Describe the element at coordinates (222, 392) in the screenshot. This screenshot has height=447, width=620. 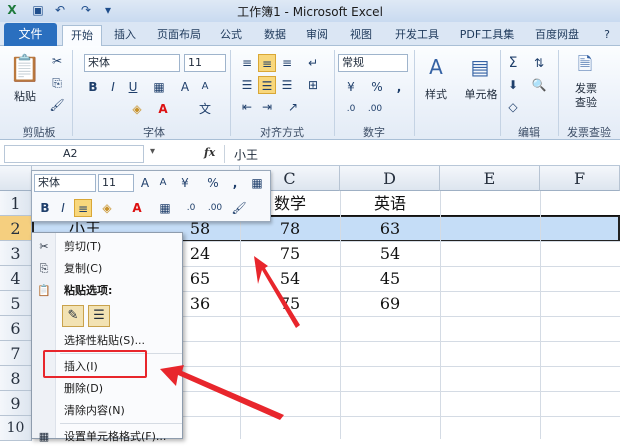
I see `arrow-to-insert` at that location.